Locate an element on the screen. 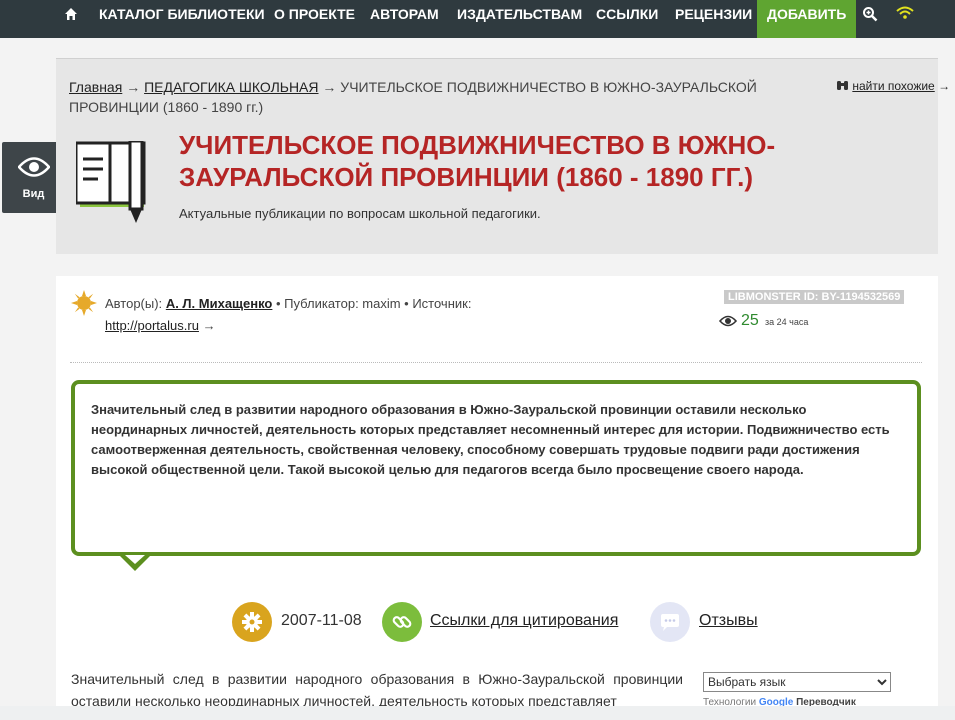 This screenshot has height=720, width=955. find-similar-arrow: → is located at coordinates (944, 86).